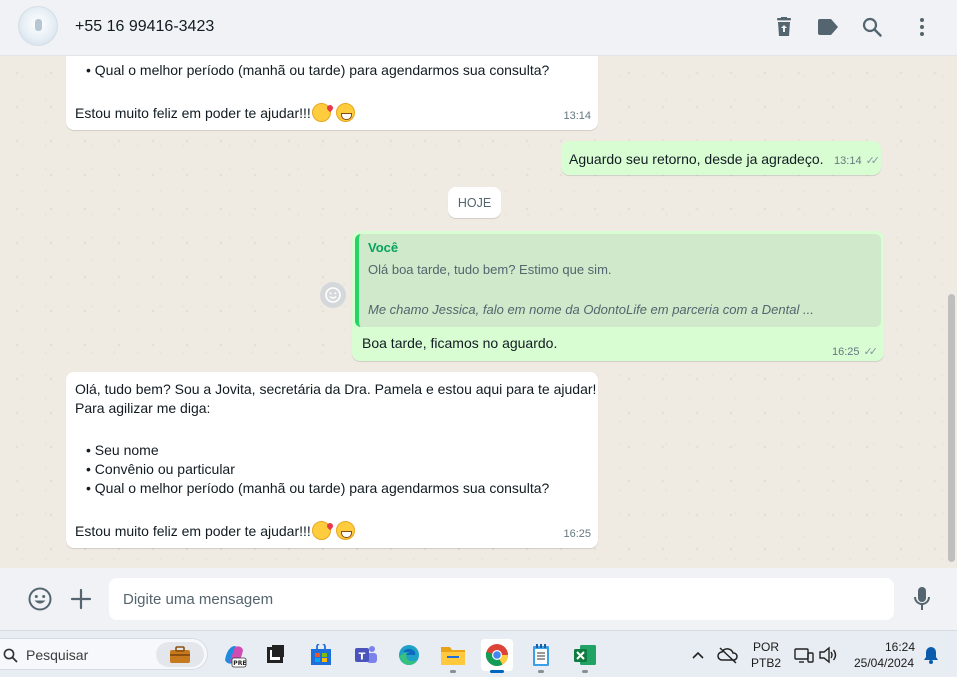 The image size is (957, 677). What do you see at coordinates (765, 663) in the screenshot?
I see `layout-code: PTB2` at bounding box center [765, 663].